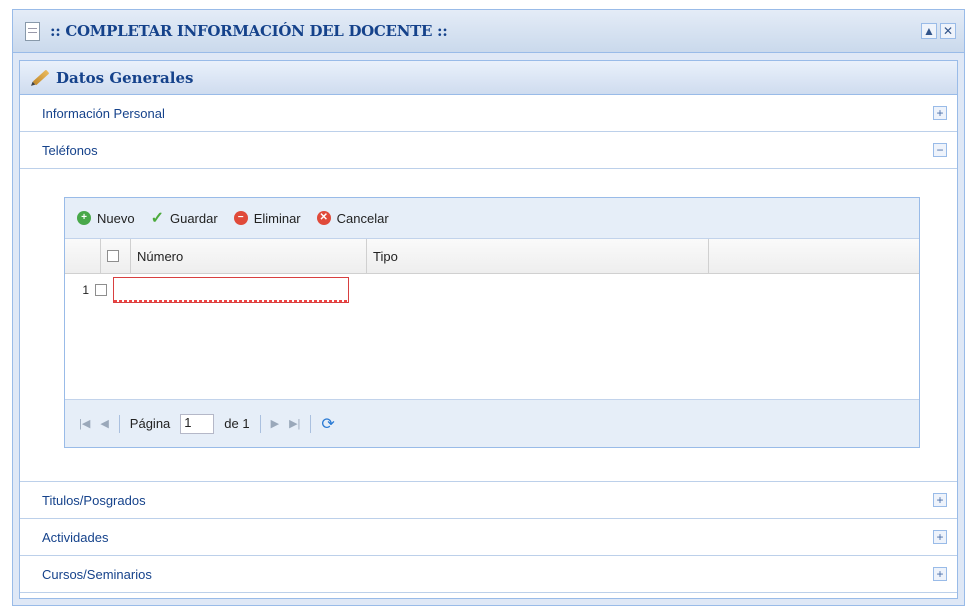 The image size is (973, 612). I want to click on column-tipo: Tipo, so click(538, 256).